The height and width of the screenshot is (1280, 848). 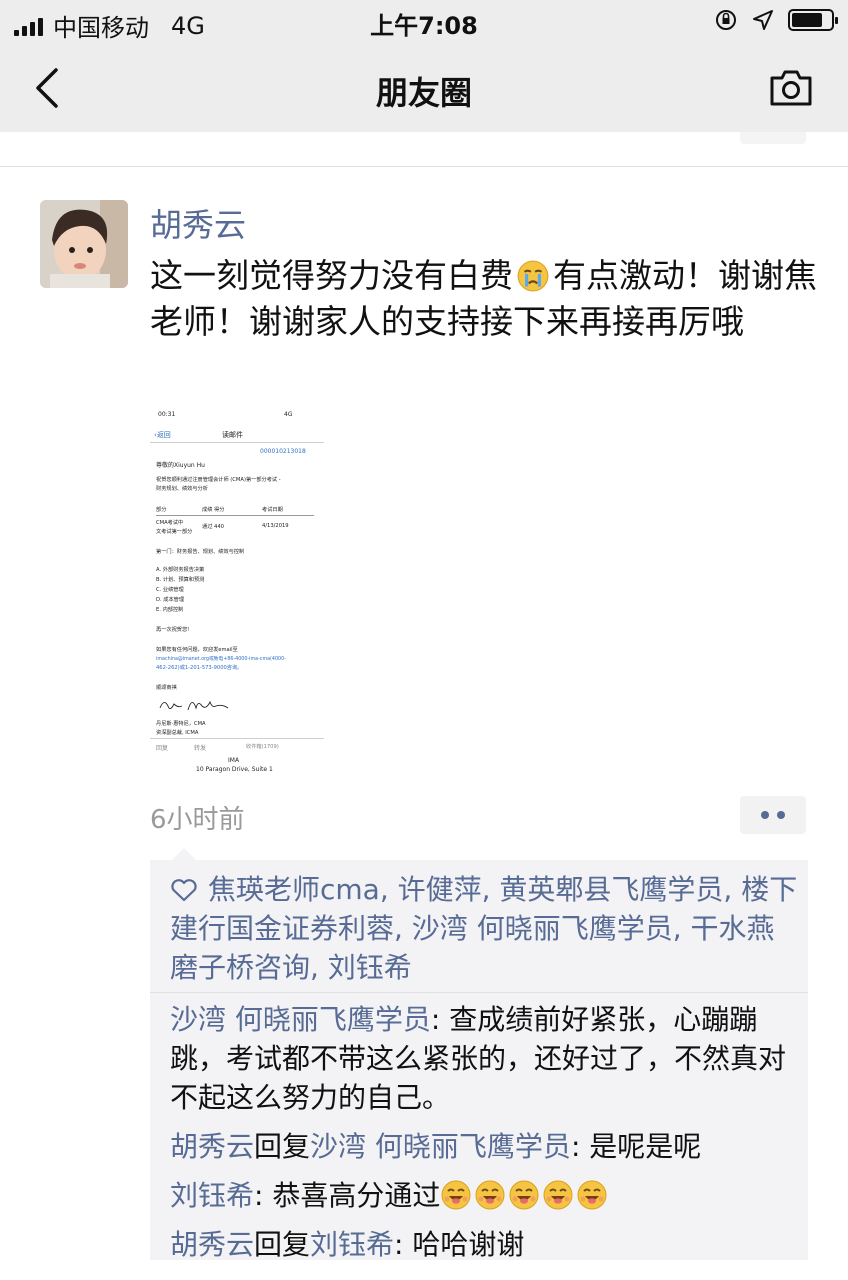 I want to click on page-title: 朋友圈, so click(x=423, y=93).